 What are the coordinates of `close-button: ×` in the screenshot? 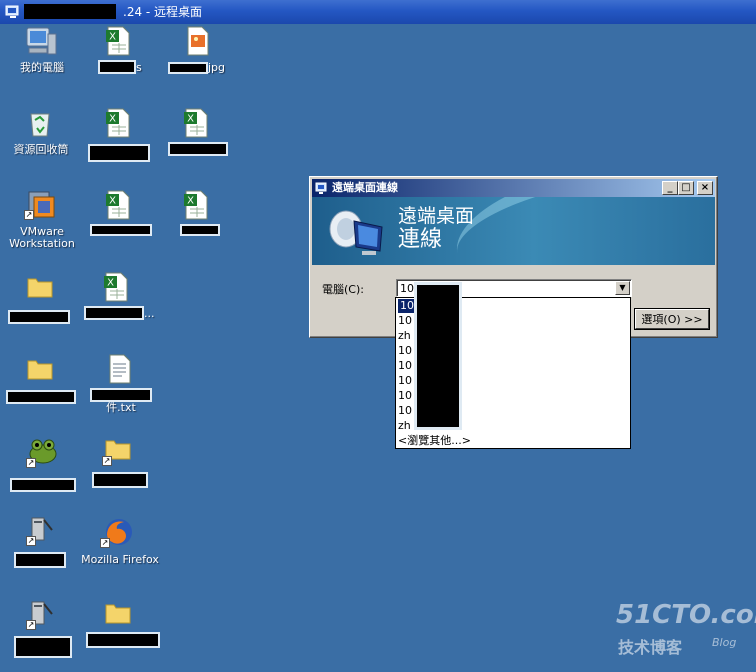 It's located at (705, 188).